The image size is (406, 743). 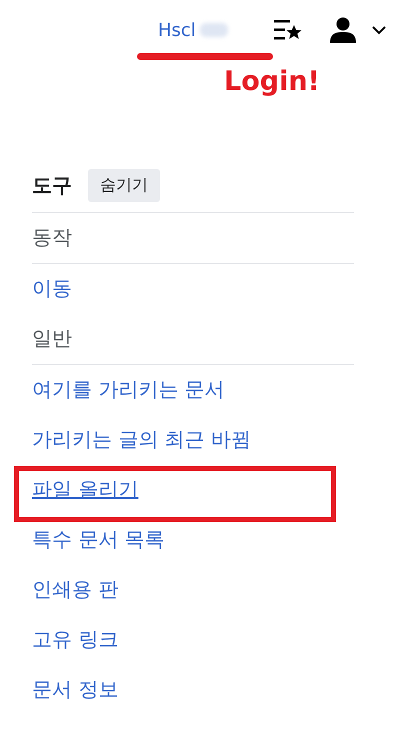 What do you see at coordinates (142, 439) in the screenshot?
I see `tool-link: 가리키는 글의 최근 바뀜` at bounding box center [142, 439].